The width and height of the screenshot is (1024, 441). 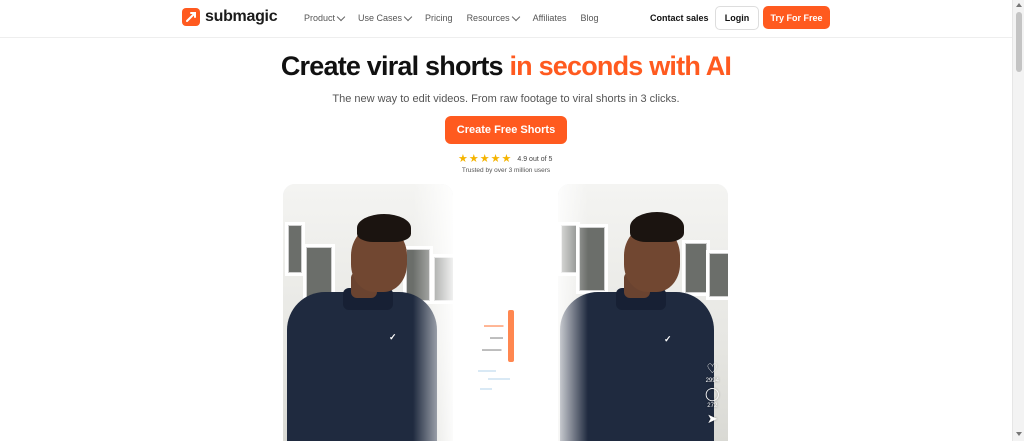 I want to click on menu-item-blog: Blog, so click(x=589, y=18).